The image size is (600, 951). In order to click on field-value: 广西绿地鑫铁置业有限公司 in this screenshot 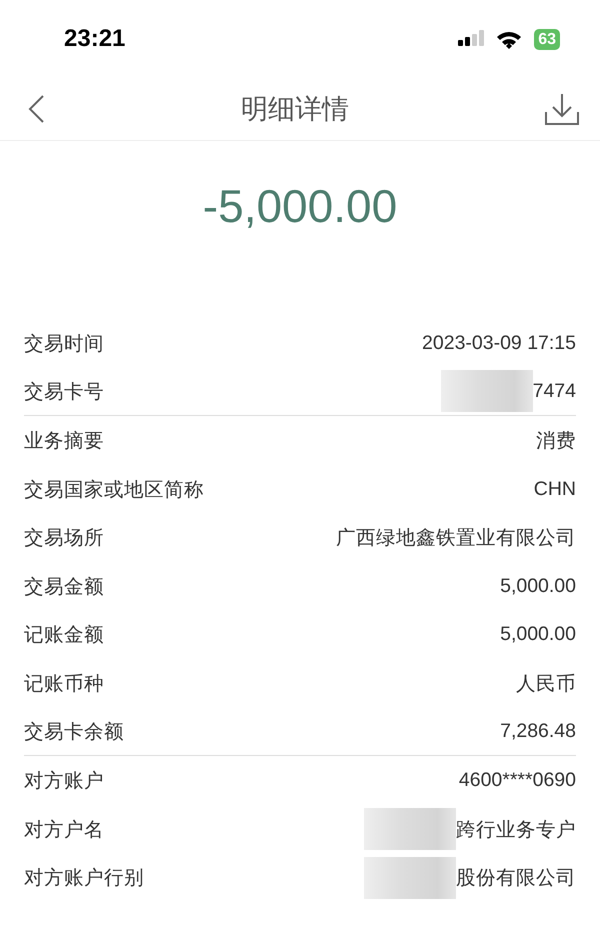, I will do `click(456, 539)`.